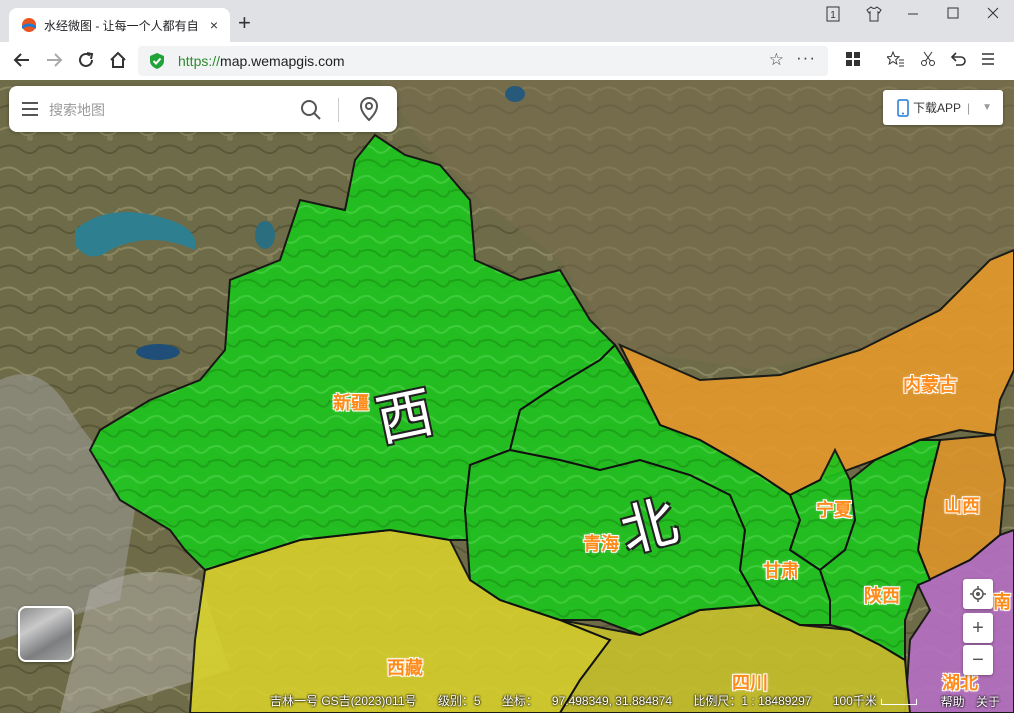  I want to click on zoom-level-label: 级别：, so click(455, 701).